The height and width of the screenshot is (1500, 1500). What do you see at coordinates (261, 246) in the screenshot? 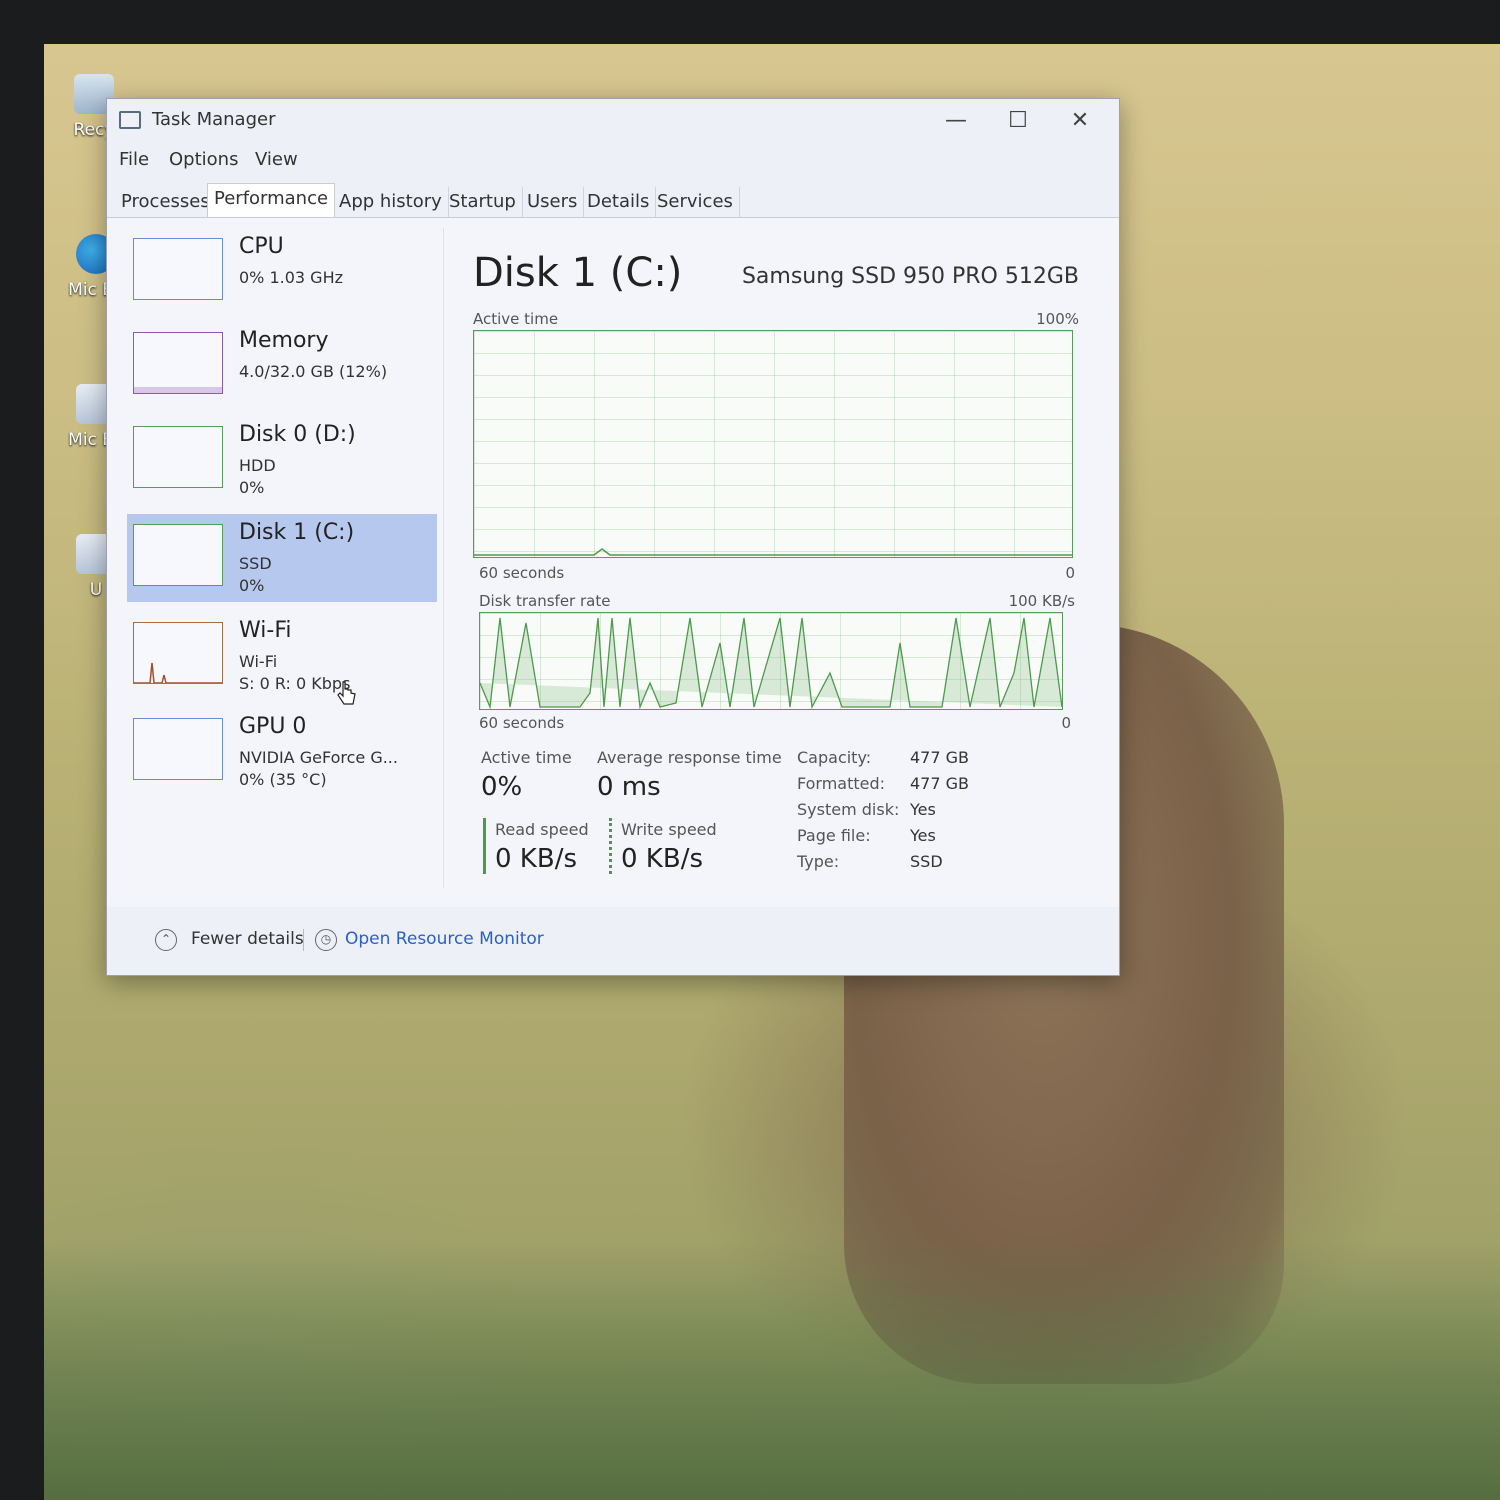
I see `sidebar-item-label: CPU` at bounding box center [261, 246].